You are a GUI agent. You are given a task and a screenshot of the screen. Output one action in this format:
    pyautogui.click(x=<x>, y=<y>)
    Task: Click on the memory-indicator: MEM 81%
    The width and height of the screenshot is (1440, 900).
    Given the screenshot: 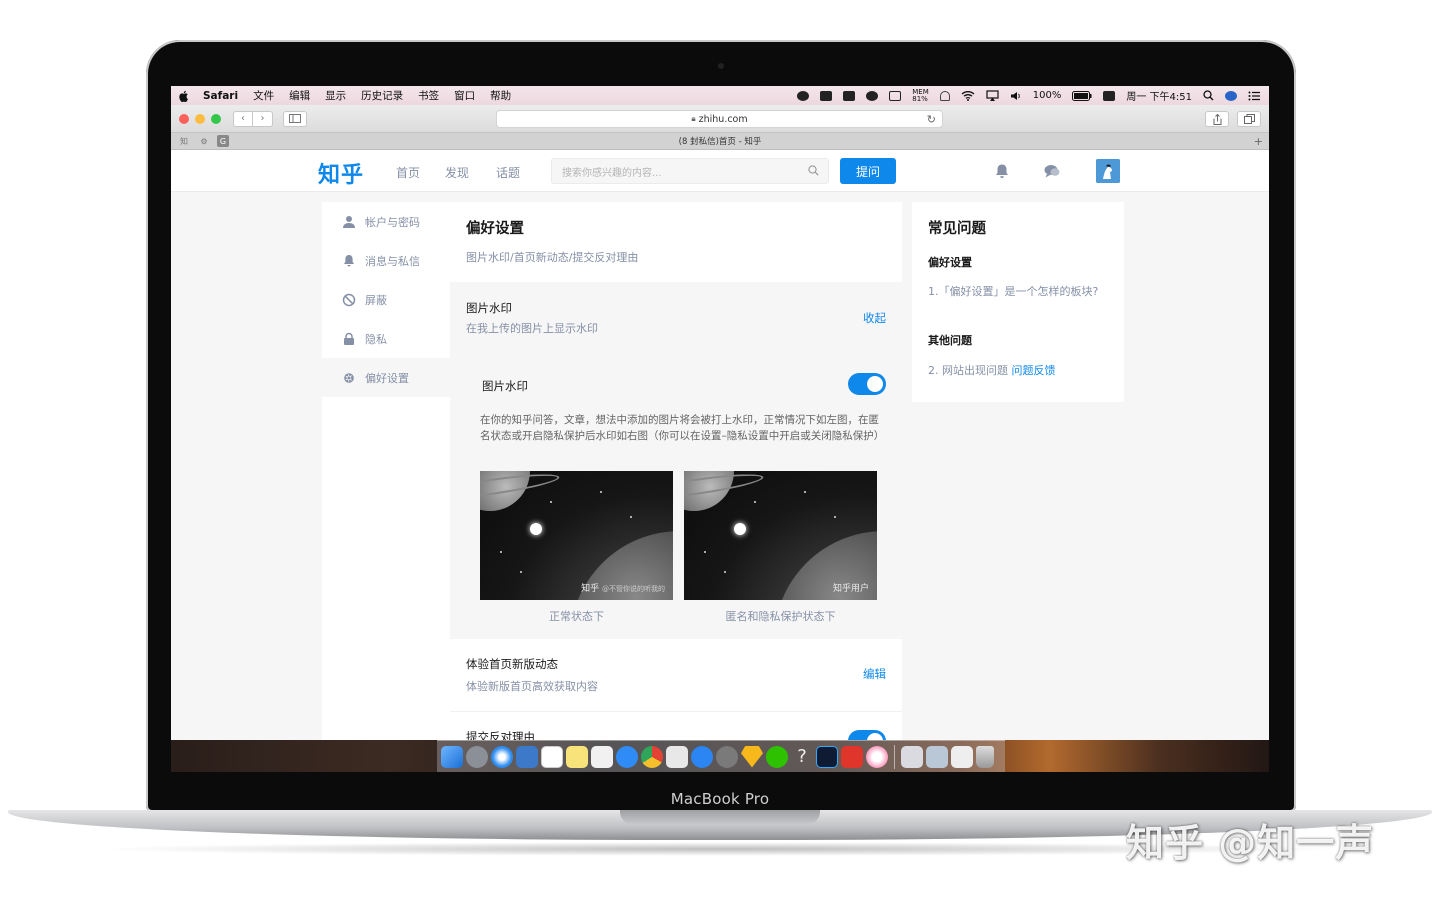 What is the action you would take?
    pyautogui.click(x=920, y=95)
    